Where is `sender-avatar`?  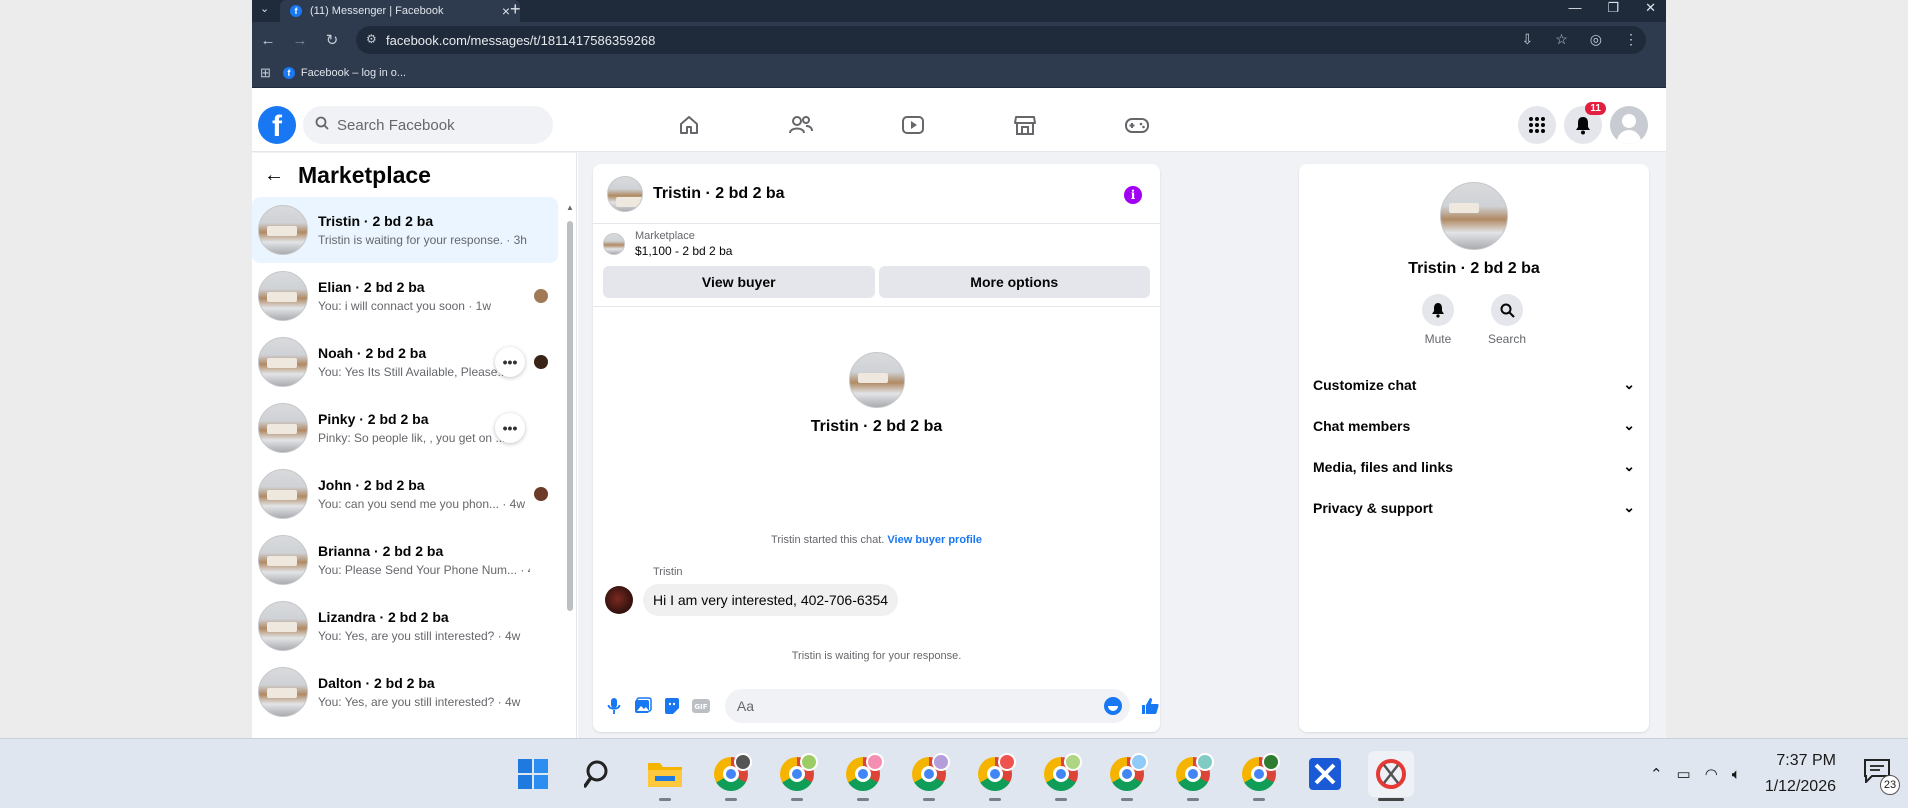
sender-avatar is located at coordinates (619, 600).